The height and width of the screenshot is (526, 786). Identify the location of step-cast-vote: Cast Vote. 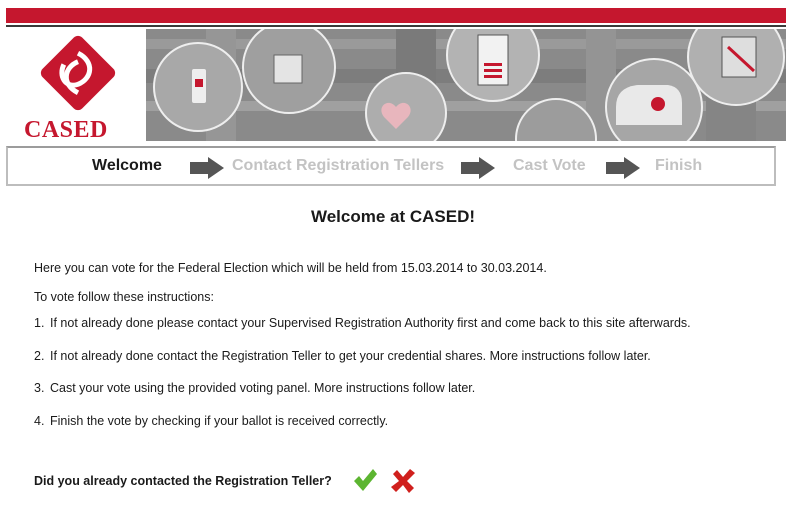
(549, 165).